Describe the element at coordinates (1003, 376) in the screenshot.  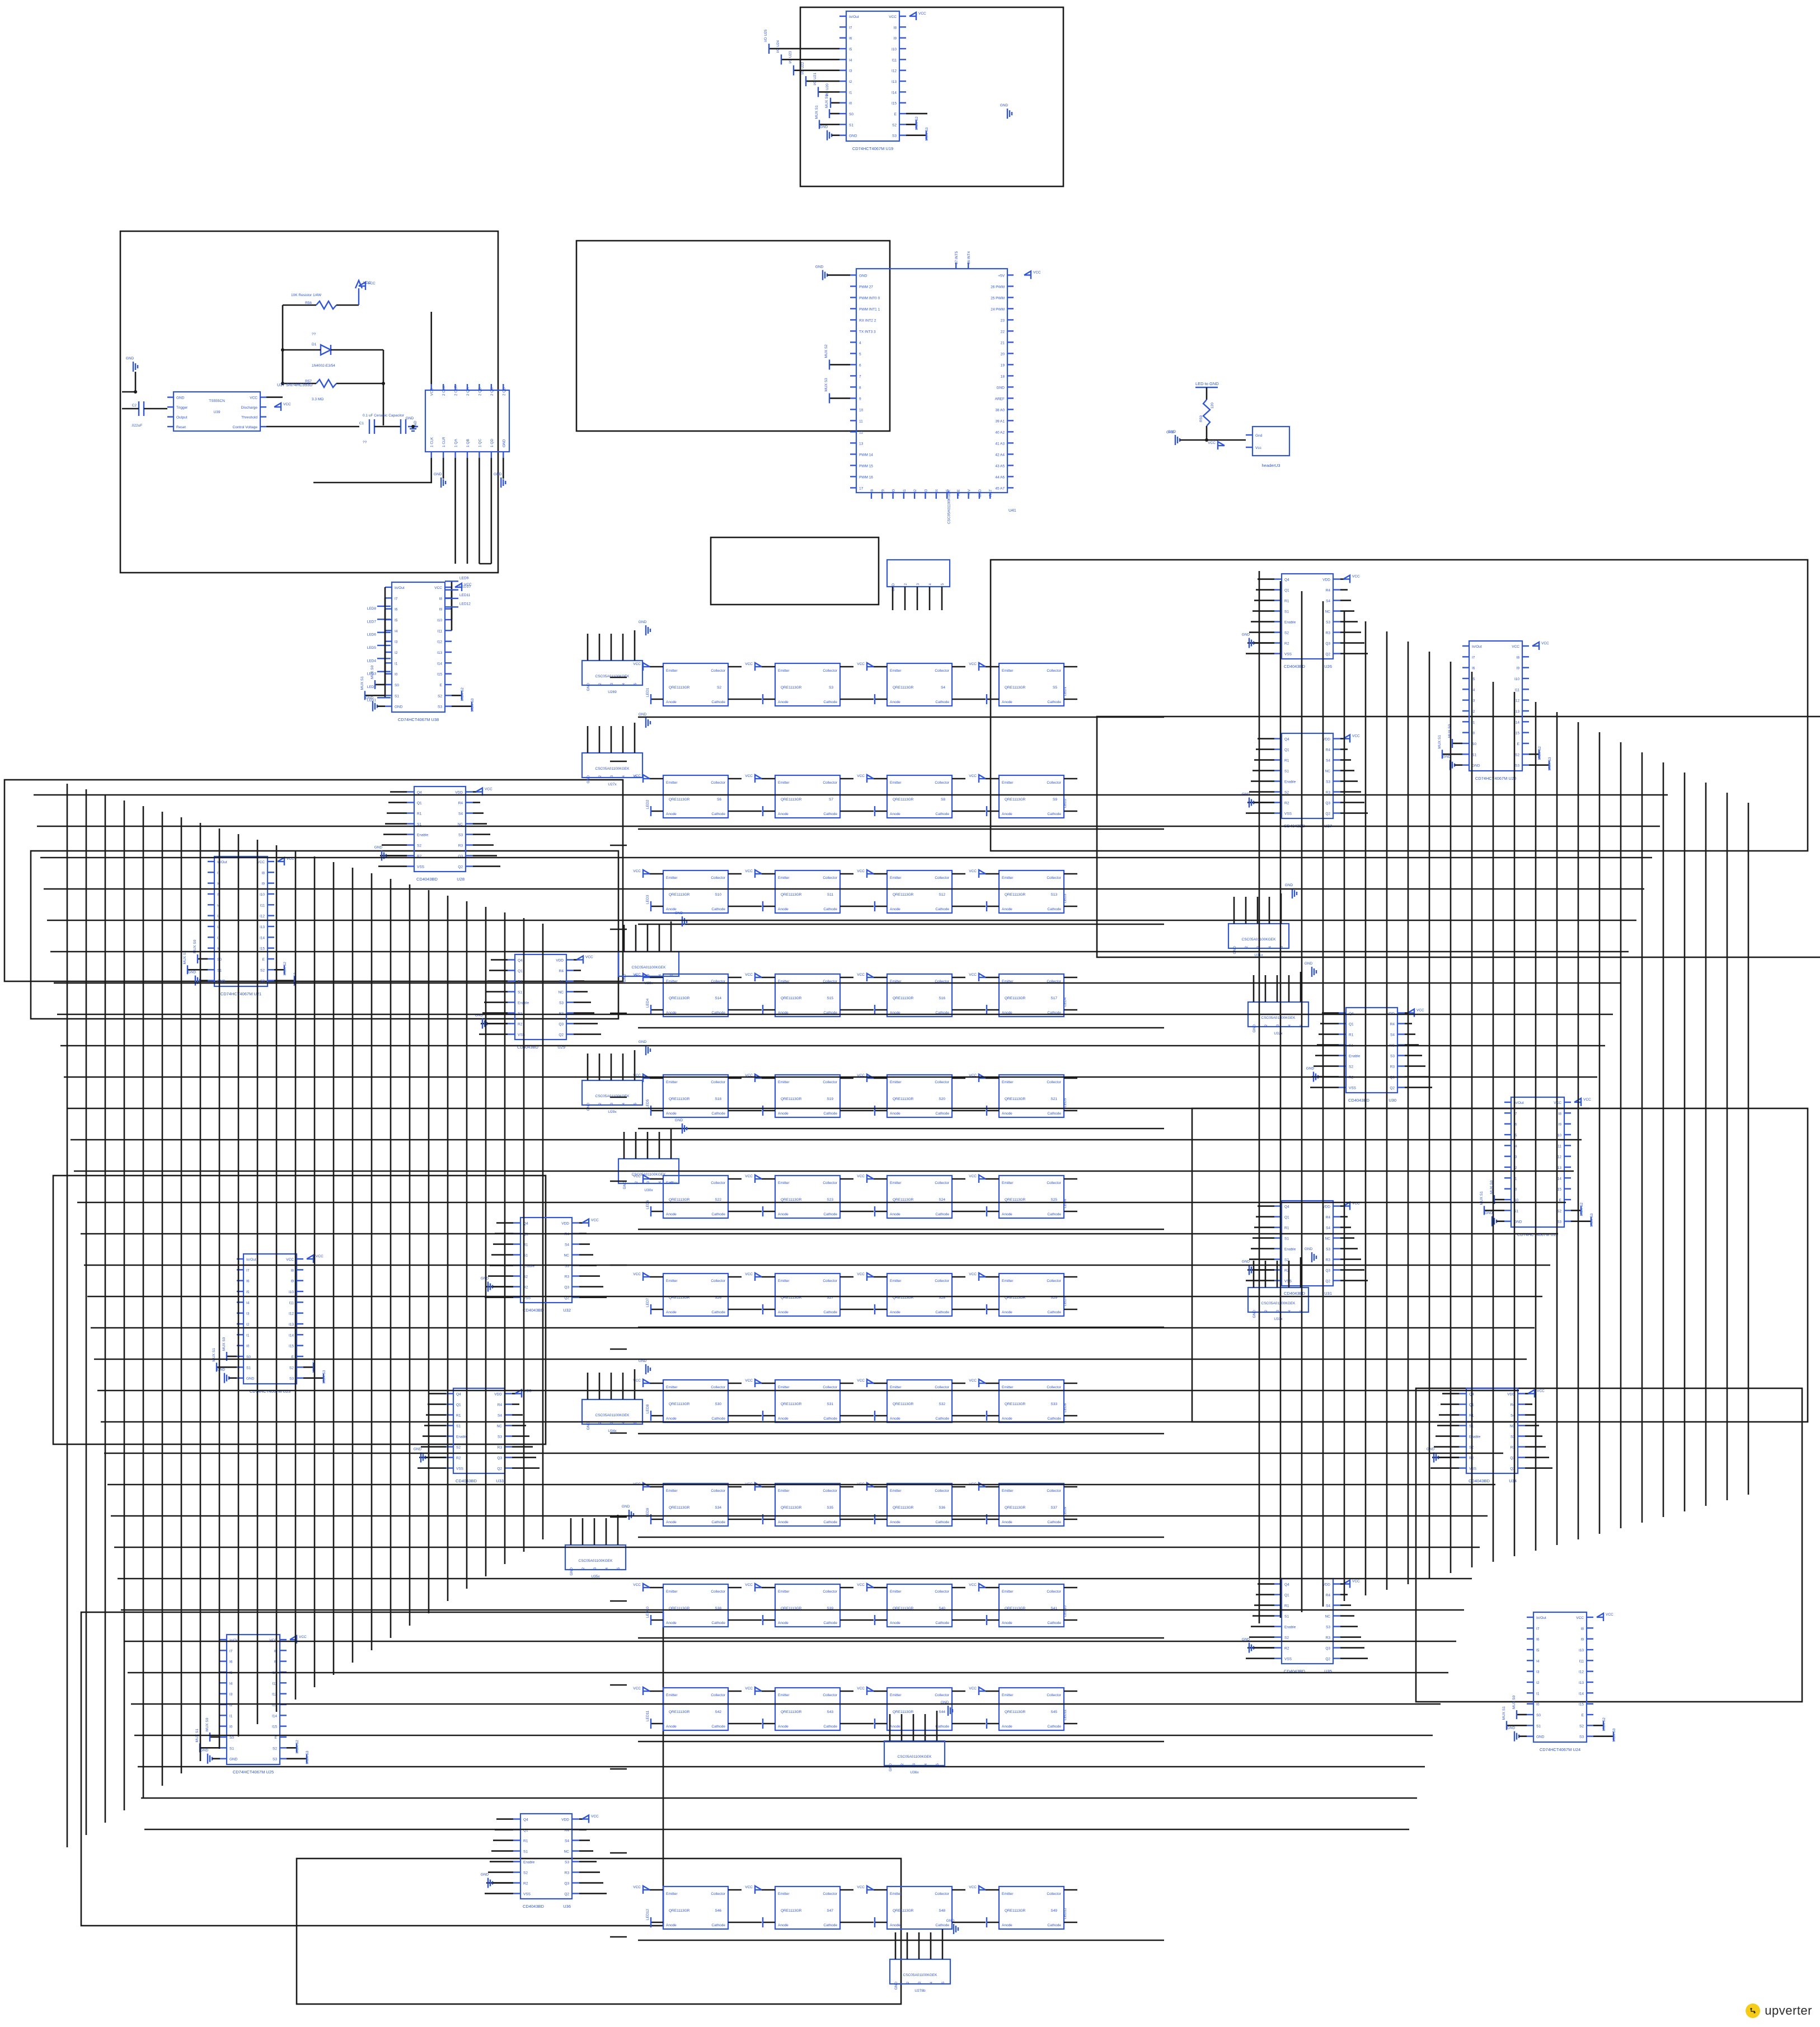
I see `mcu-pin-right-18: 18` at that location.